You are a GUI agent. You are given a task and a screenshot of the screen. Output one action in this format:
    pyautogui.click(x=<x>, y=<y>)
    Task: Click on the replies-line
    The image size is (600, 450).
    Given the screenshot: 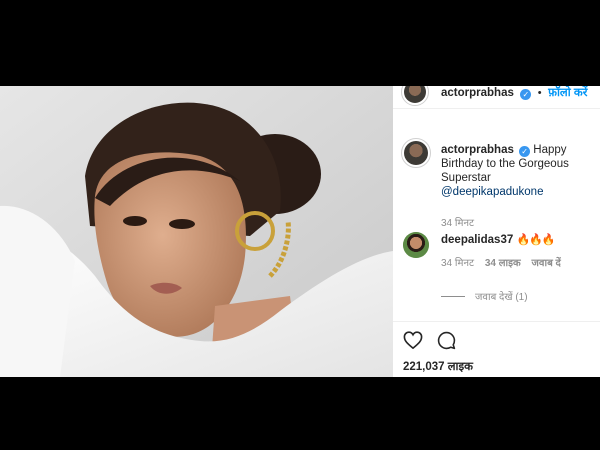 What is the action you would take?
    pyautogui.click(x=453, y=296)
    